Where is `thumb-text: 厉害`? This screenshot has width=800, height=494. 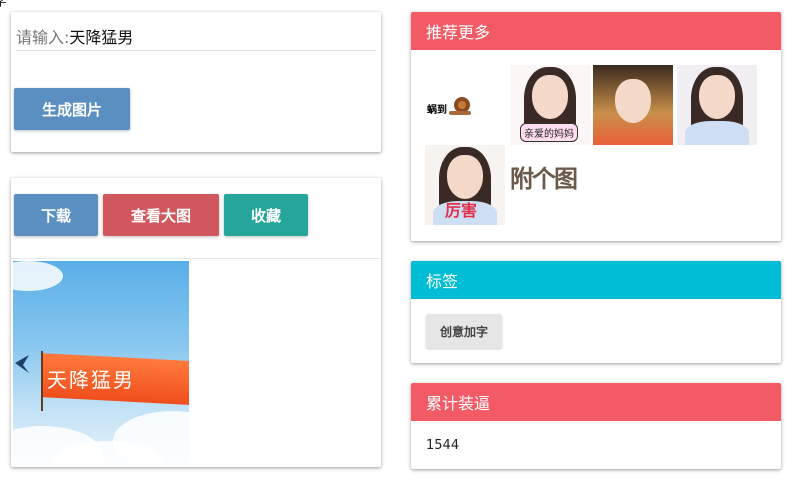 thumb-text: 厉害 is located at coordinates (461, 210).